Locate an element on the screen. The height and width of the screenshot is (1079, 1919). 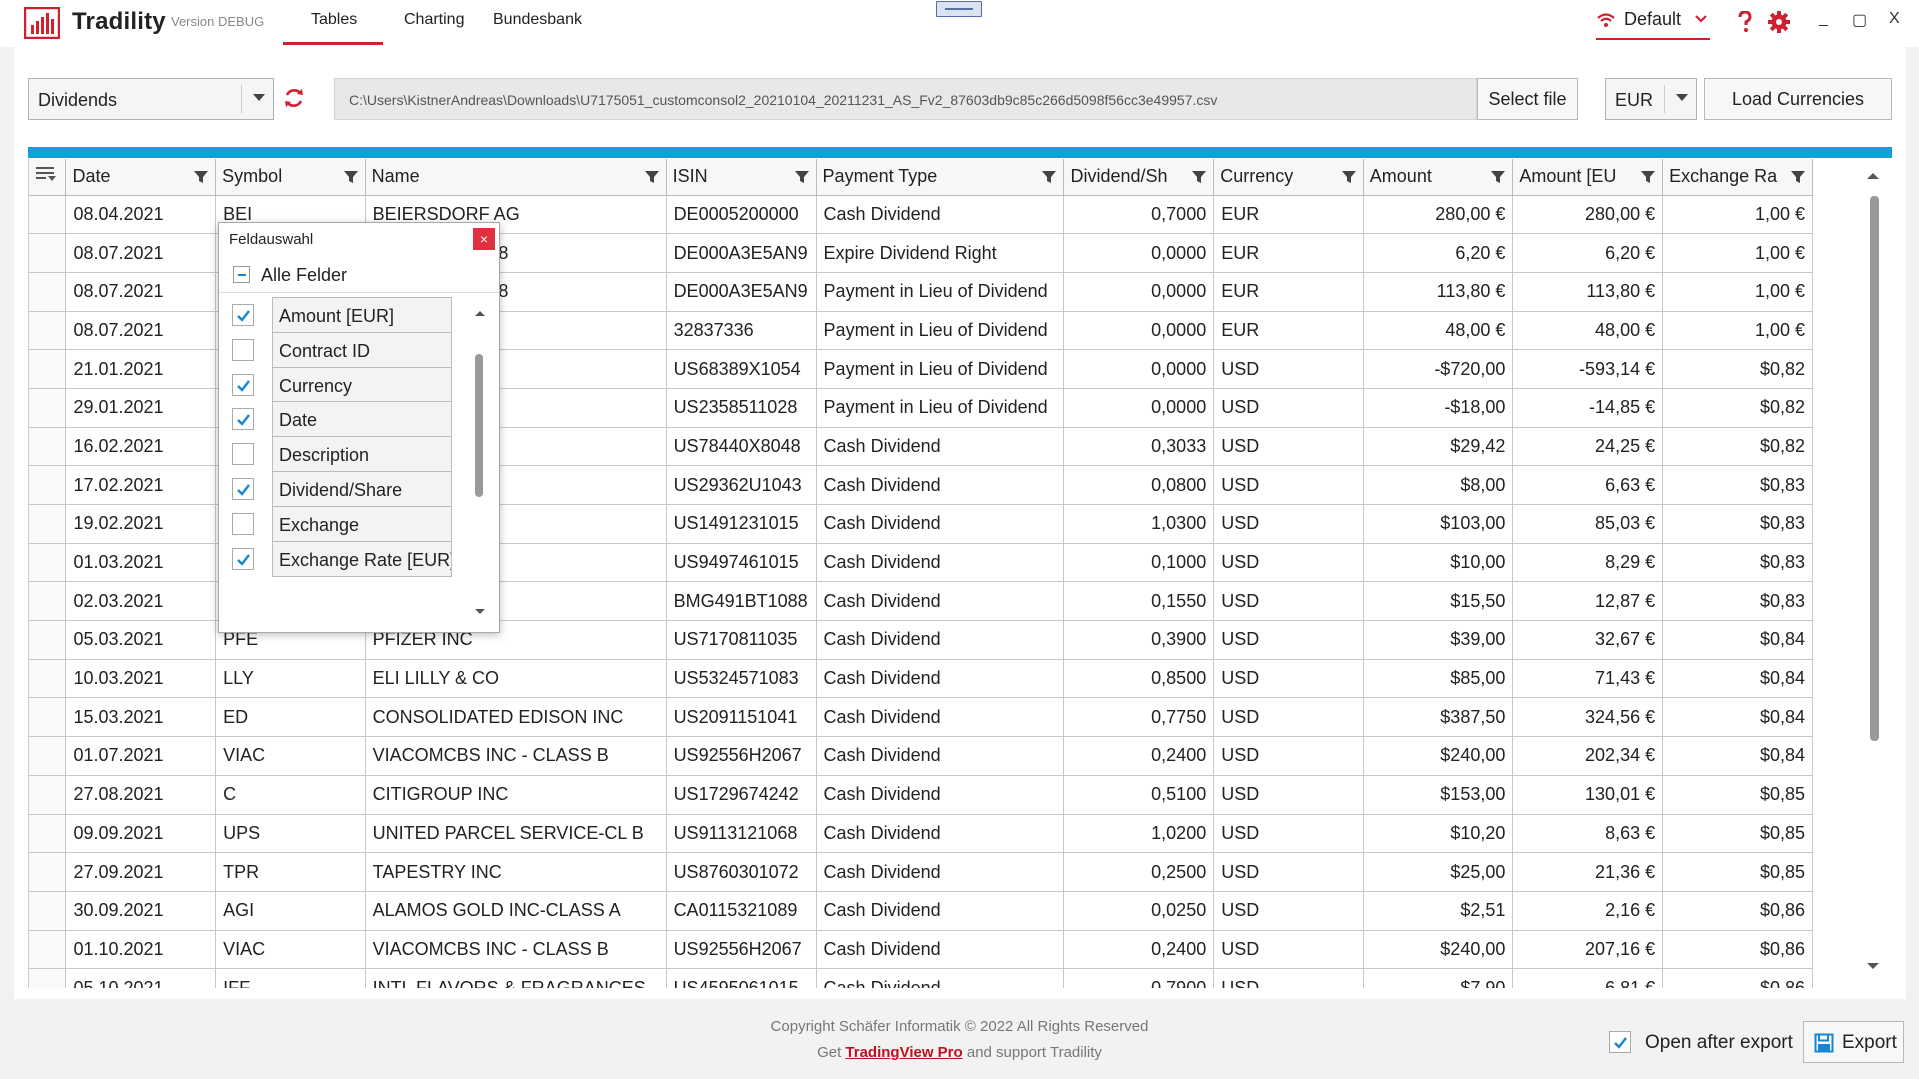
cell-amount: $103,00 is located at coordinates (1438, 524).